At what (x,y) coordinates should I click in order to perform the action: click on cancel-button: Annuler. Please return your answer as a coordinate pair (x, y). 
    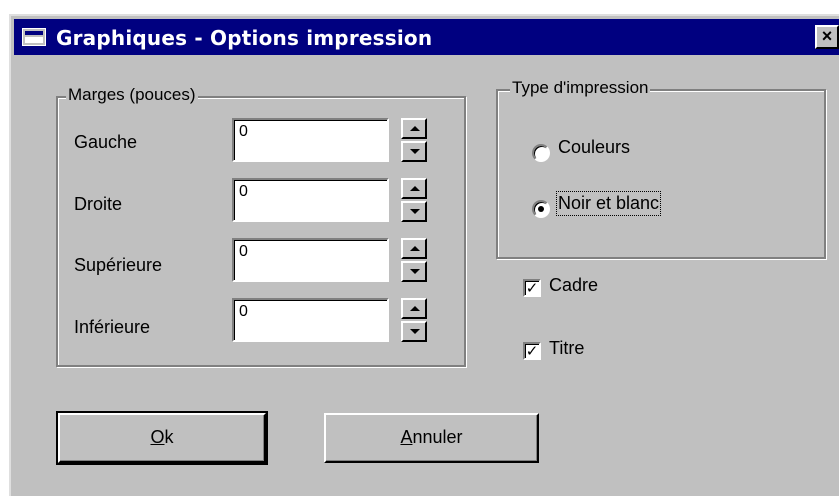
    Looking at the image, I should click on (431, 438).